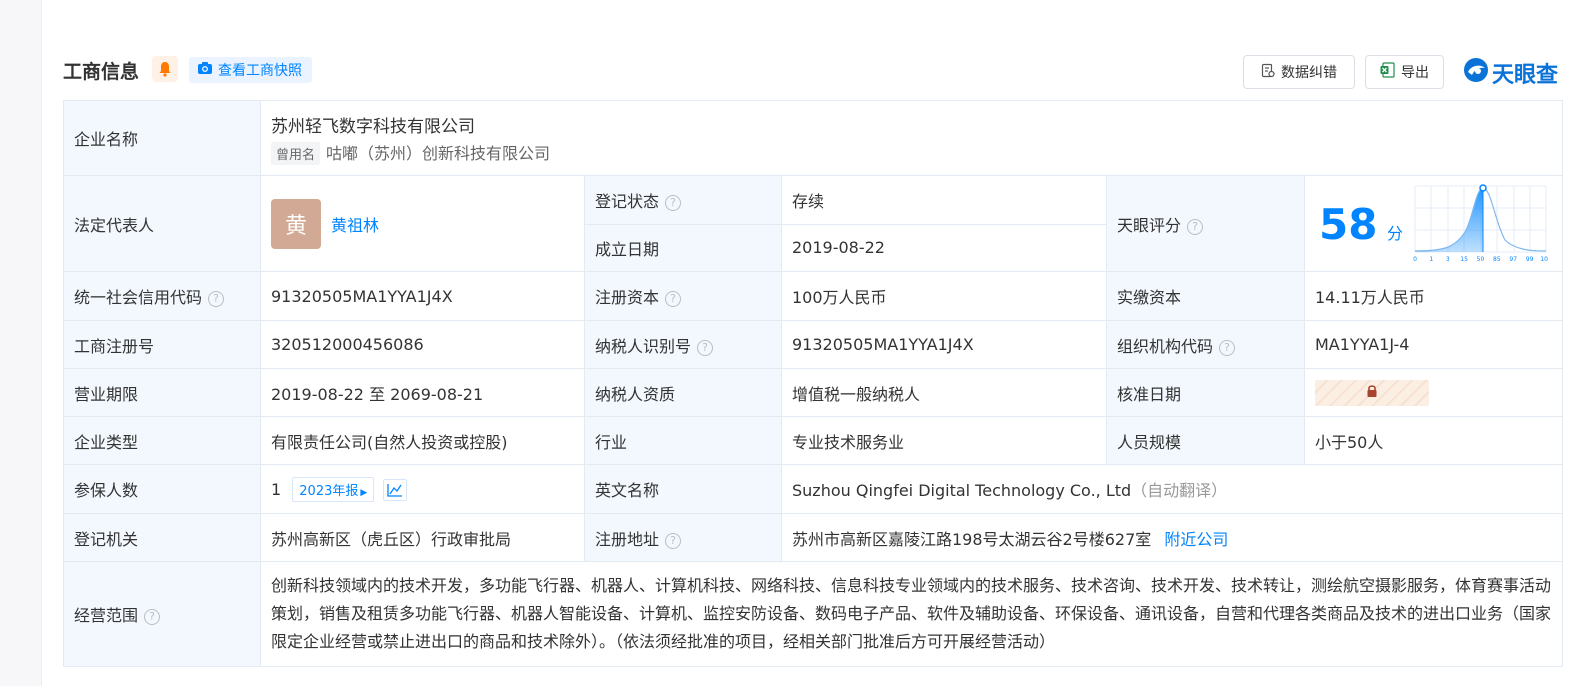  I want to click on avatar: 黄, so click(296, 223).